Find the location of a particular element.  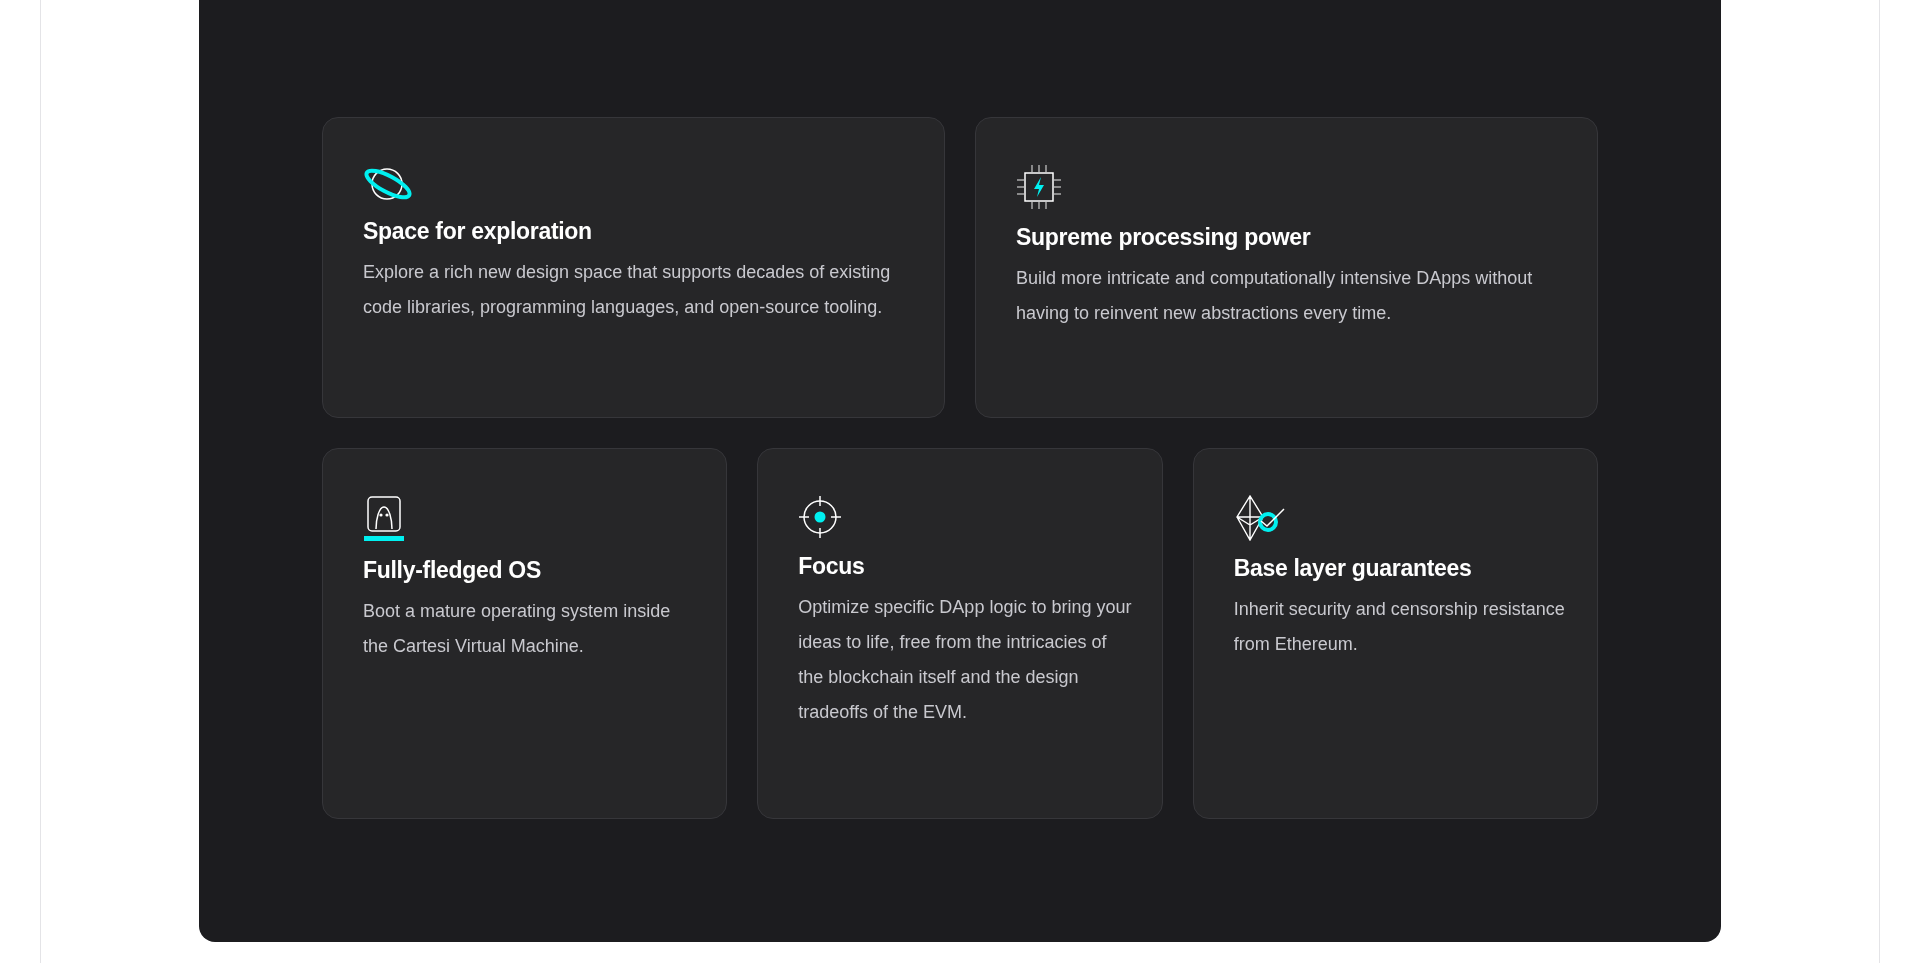

feature-title: Focus is located at coordinates (832, 566).